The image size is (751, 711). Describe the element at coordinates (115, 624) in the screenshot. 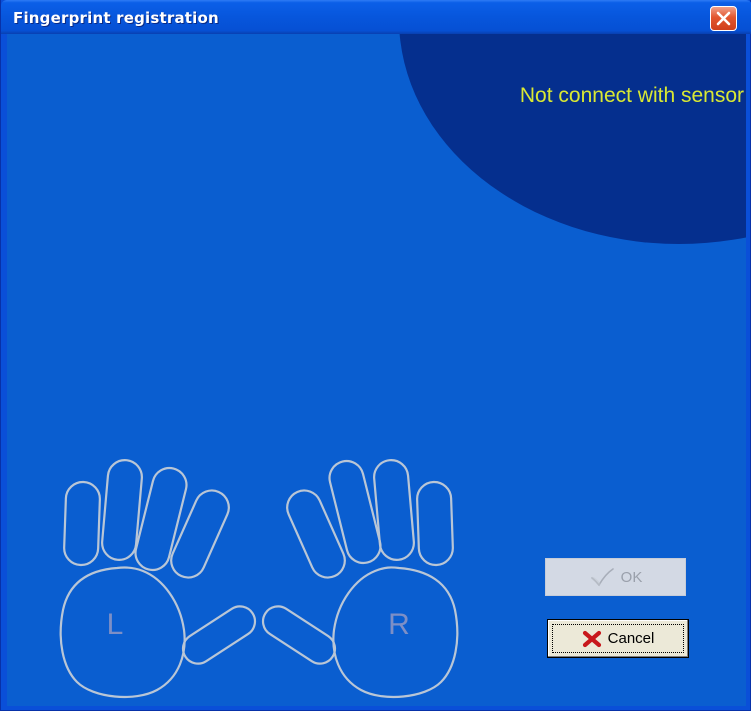

I see `left-hand-label: L` at that location.